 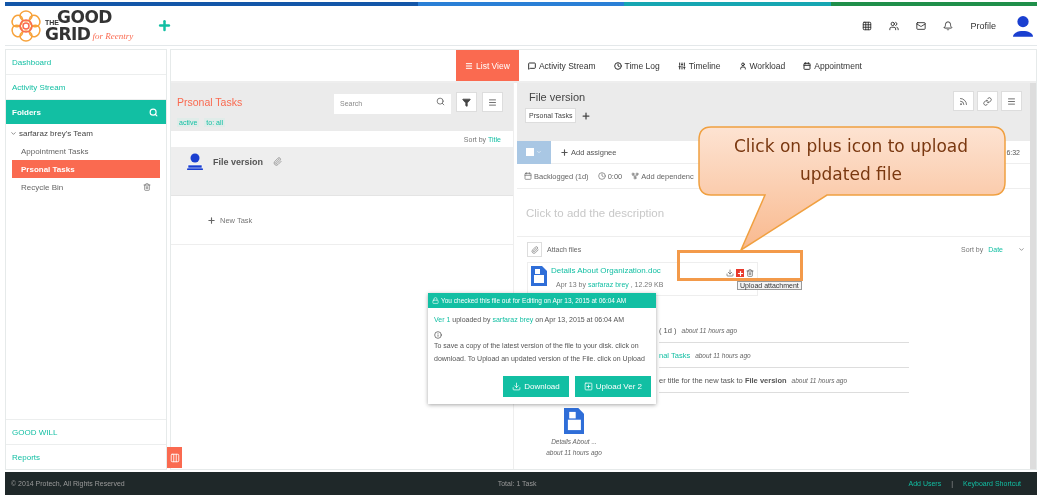 I want to click on folder-label: Prsonal Tasks, so click(x=48, y=169).